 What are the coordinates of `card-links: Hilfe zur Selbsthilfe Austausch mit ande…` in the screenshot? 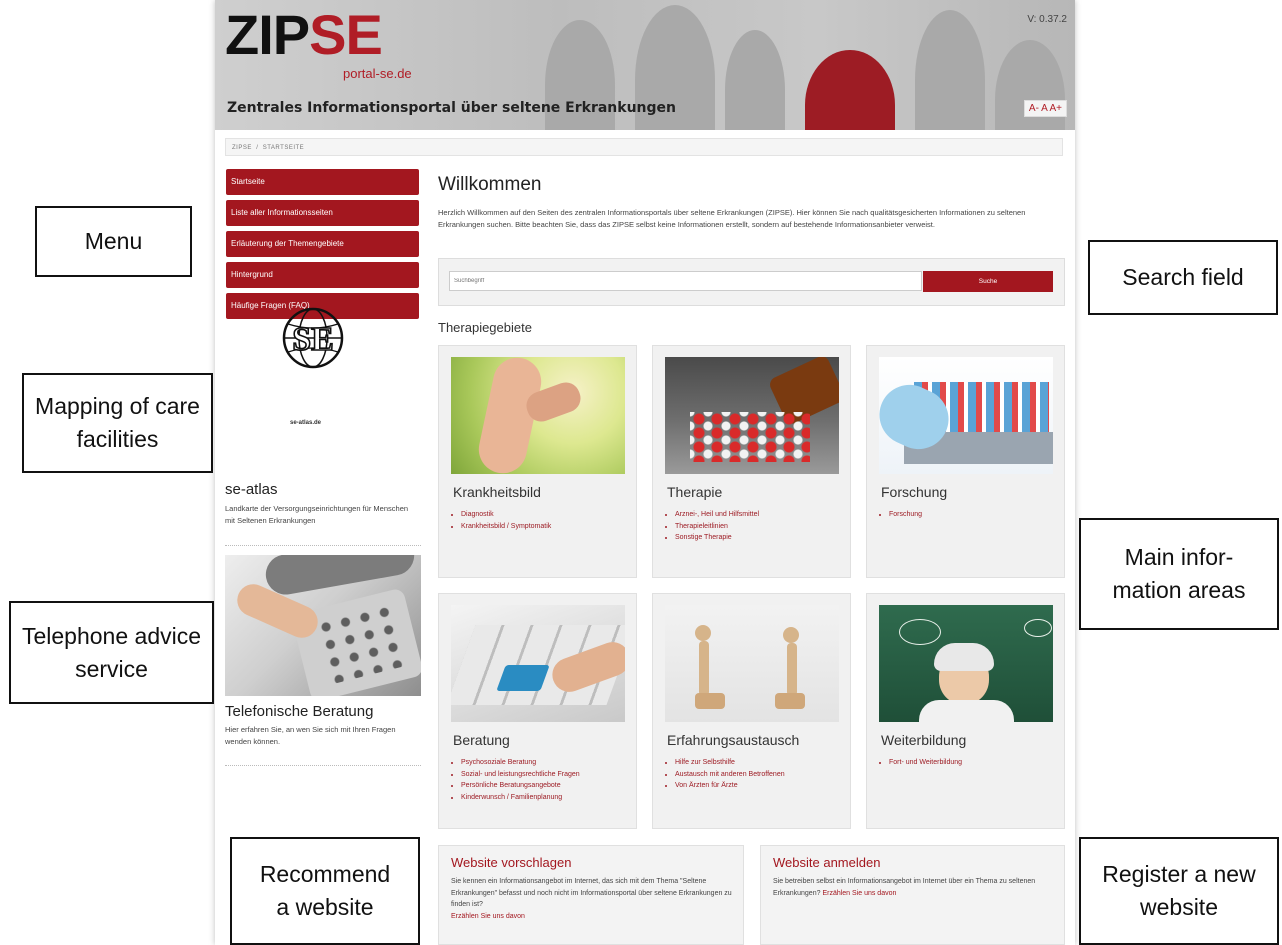 It's located at (725, 774).